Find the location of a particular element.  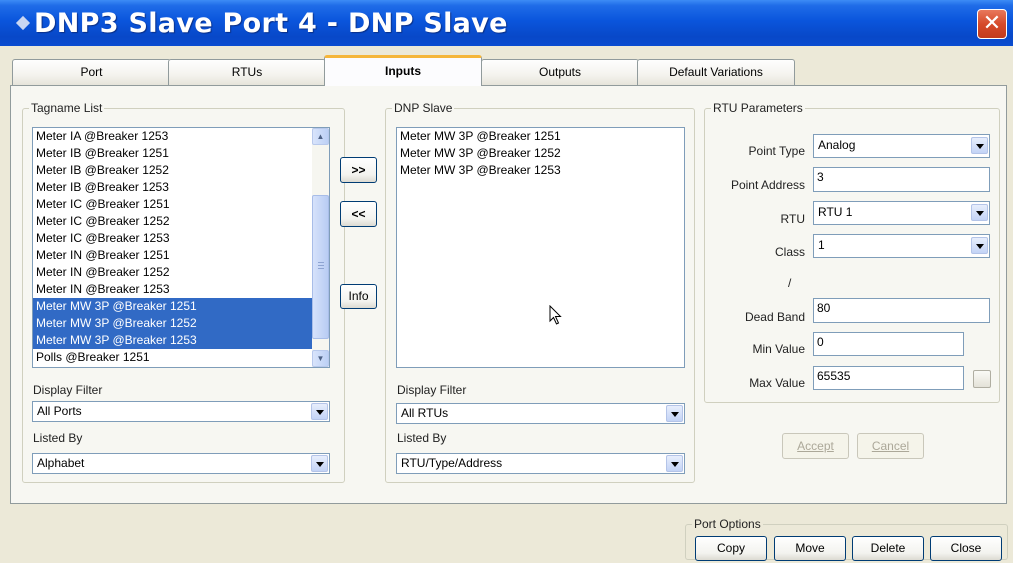

tagname-list-item: Meter IA @Breaker 1253 is located at coordinates (172, 136).